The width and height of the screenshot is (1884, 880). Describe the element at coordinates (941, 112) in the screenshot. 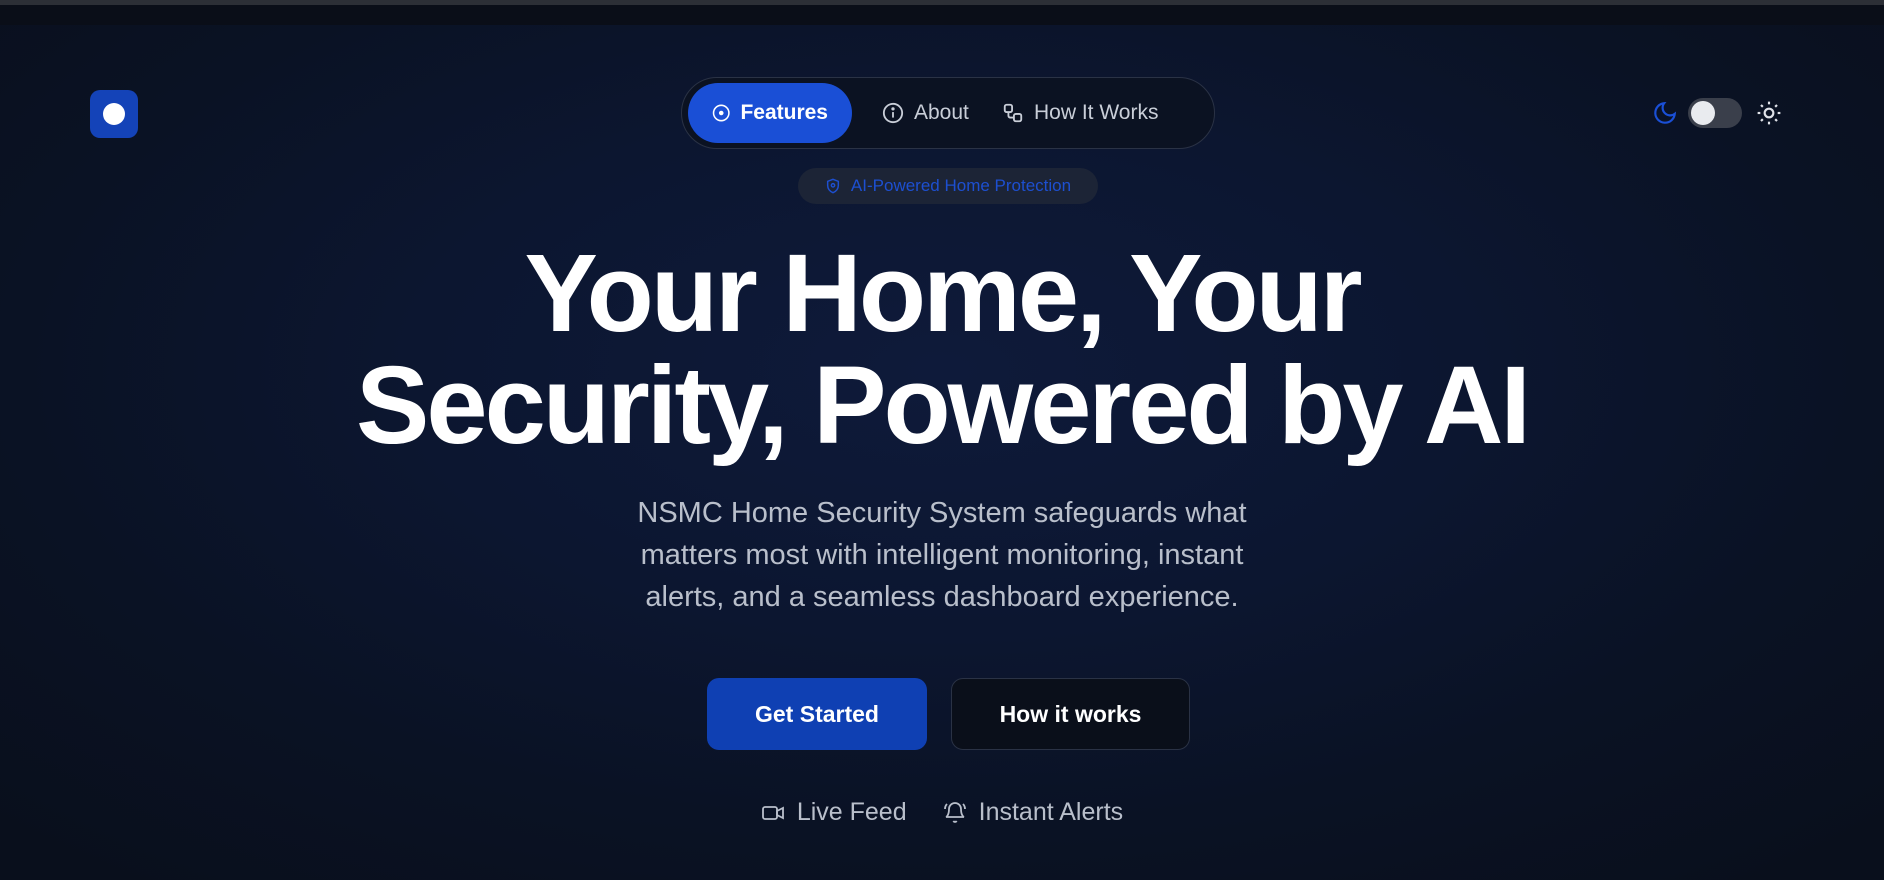

I see `nav-item-label: About` at that location.